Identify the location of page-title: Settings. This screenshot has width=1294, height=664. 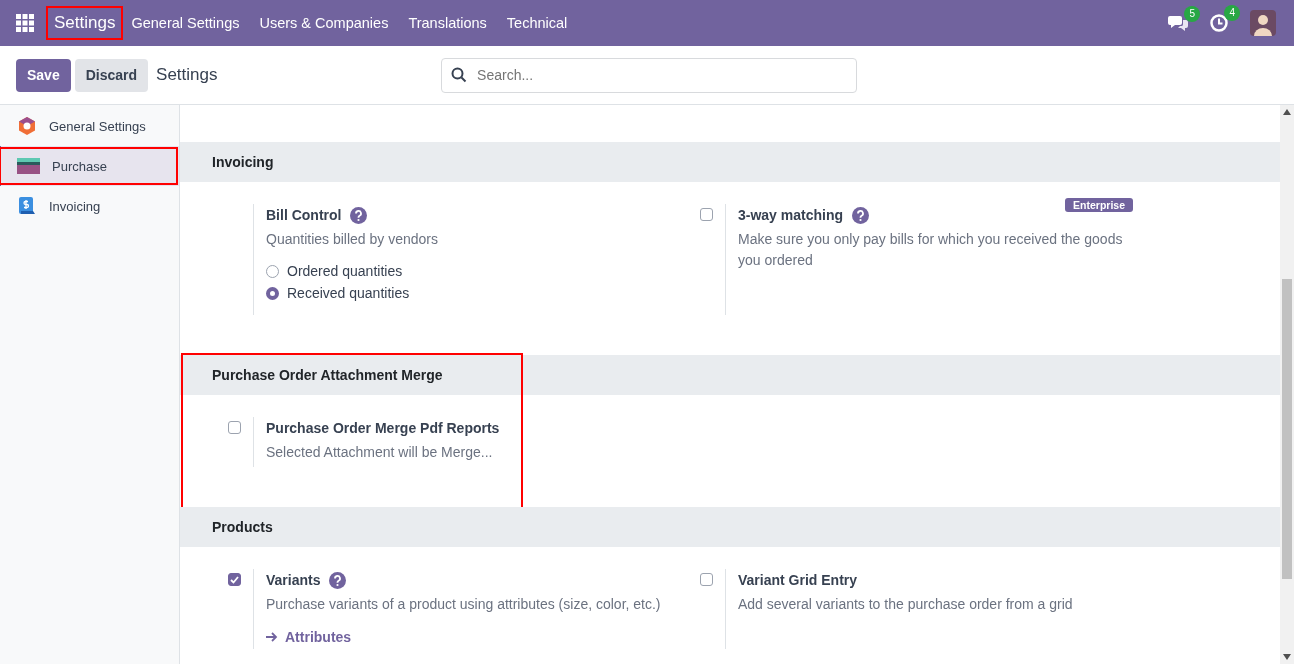
(187, 75).